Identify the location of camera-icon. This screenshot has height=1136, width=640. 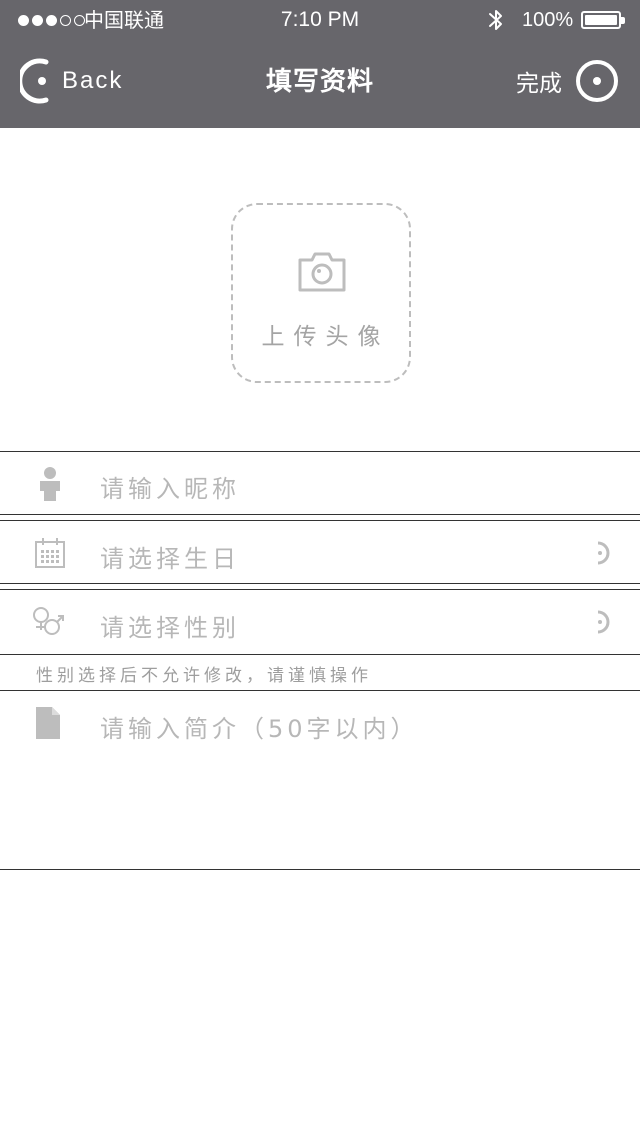
(322, 272).